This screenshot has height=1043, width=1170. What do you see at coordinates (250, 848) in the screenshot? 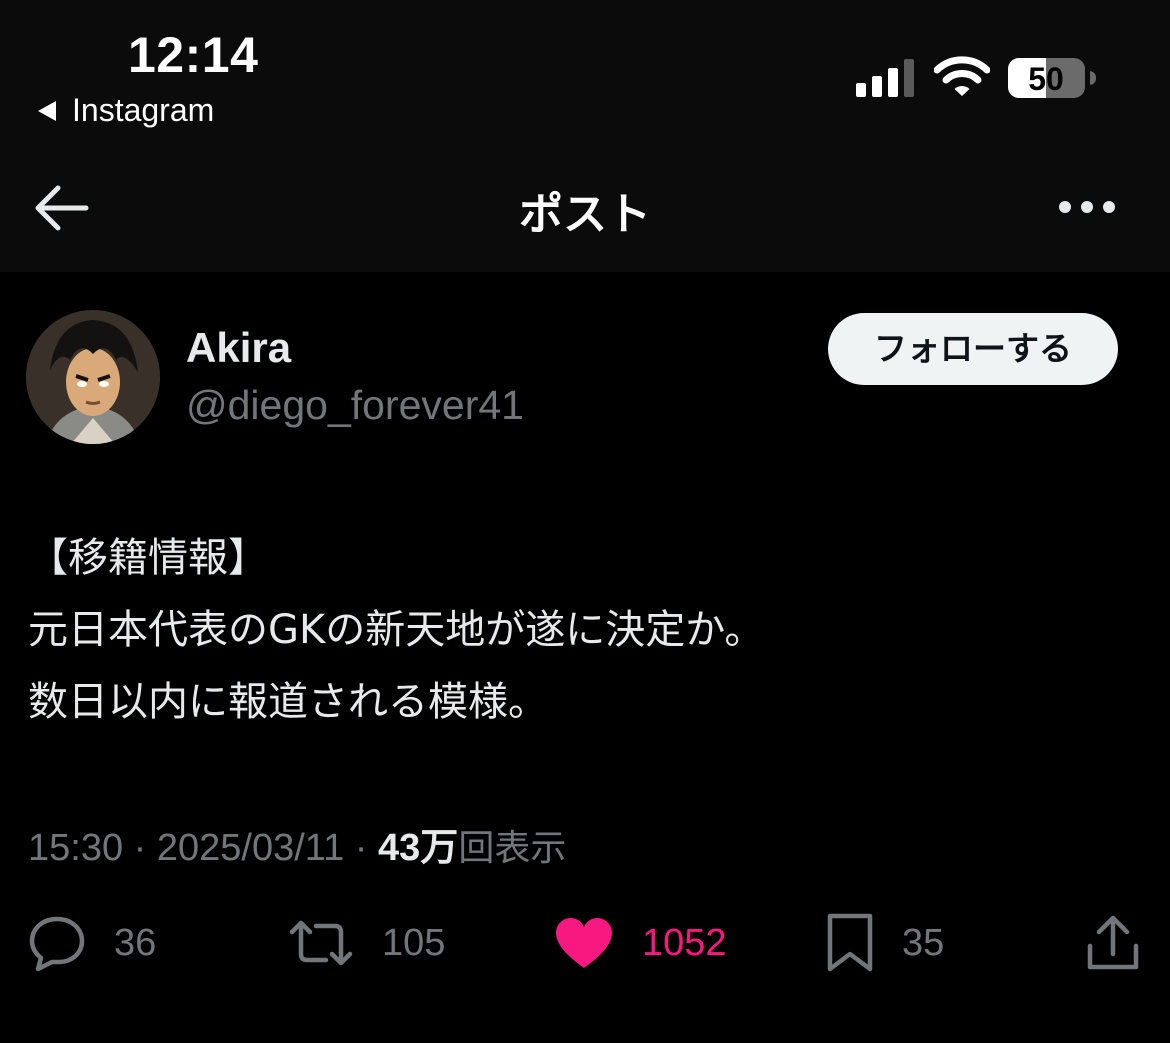
I see `post-date: 2025/03/11` at bounding box center [250, 848].